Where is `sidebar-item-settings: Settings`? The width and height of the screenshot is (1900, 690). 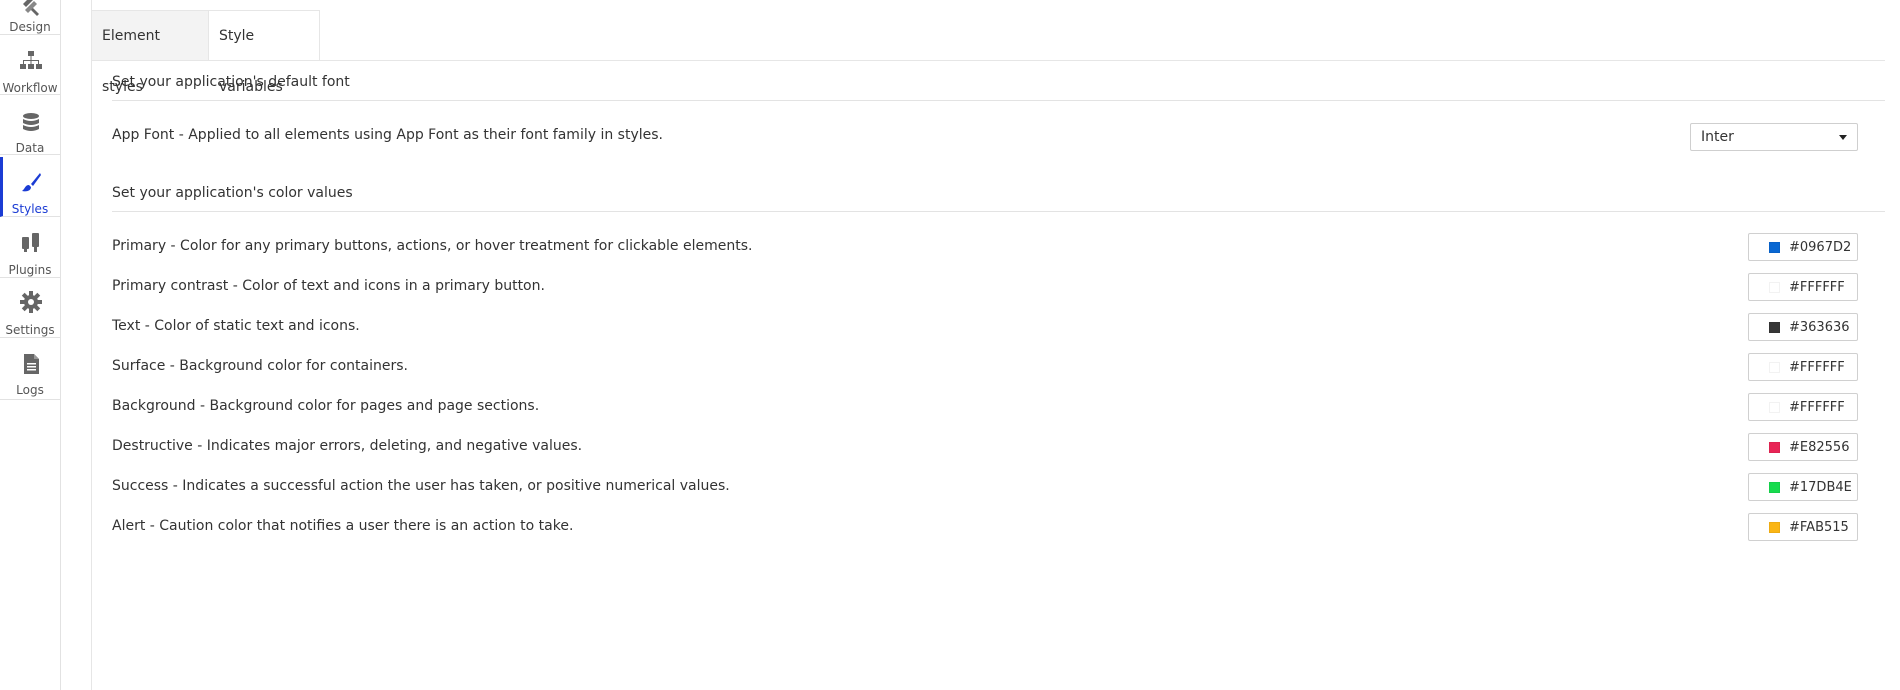 sidebar-item-settings: Settings is located at coordinates (30, 308).